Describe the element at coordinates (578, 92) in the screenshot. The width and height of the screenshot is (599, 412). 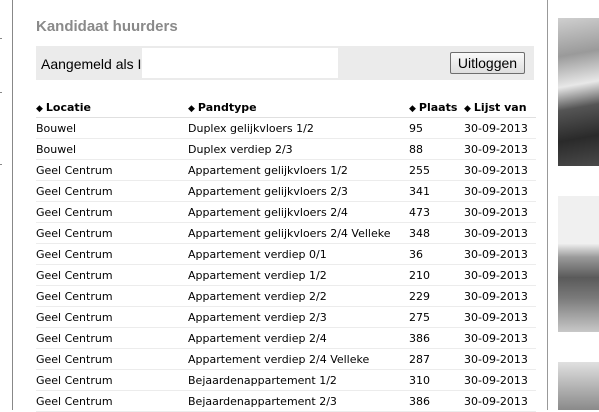
I see `sidebar-photo-people` at that location.